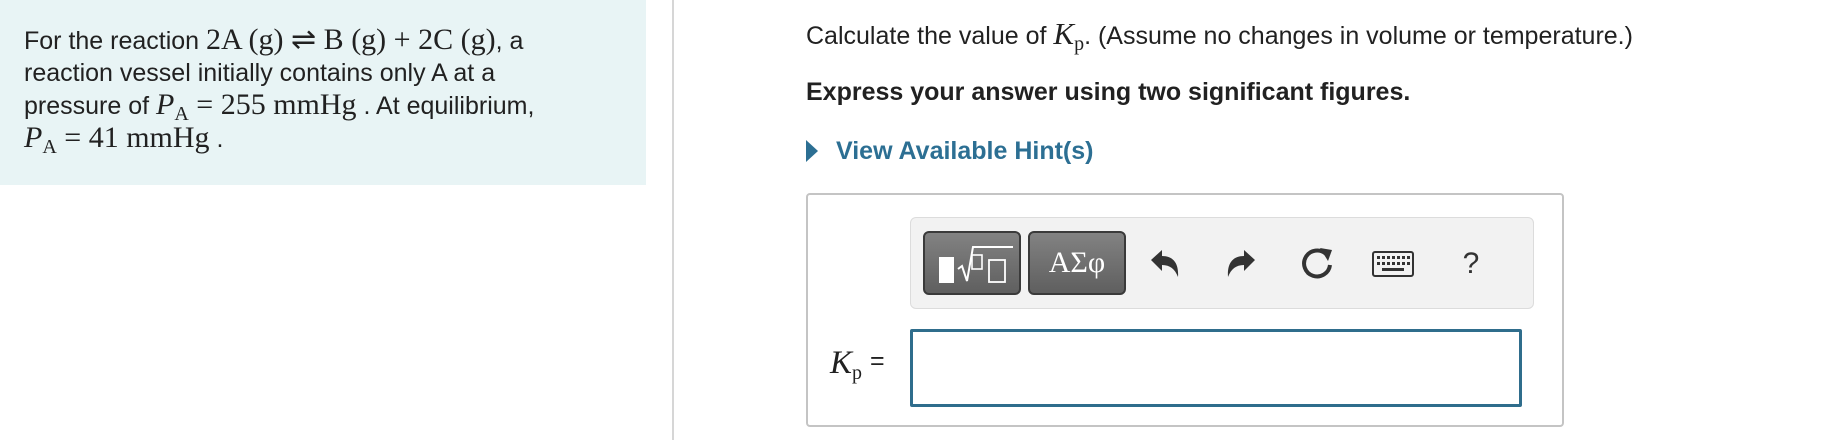 The image size is (1822, 440). I want to click on equilibrium-pressure-expression: PA = 41 mmHg, so click(117, 139).